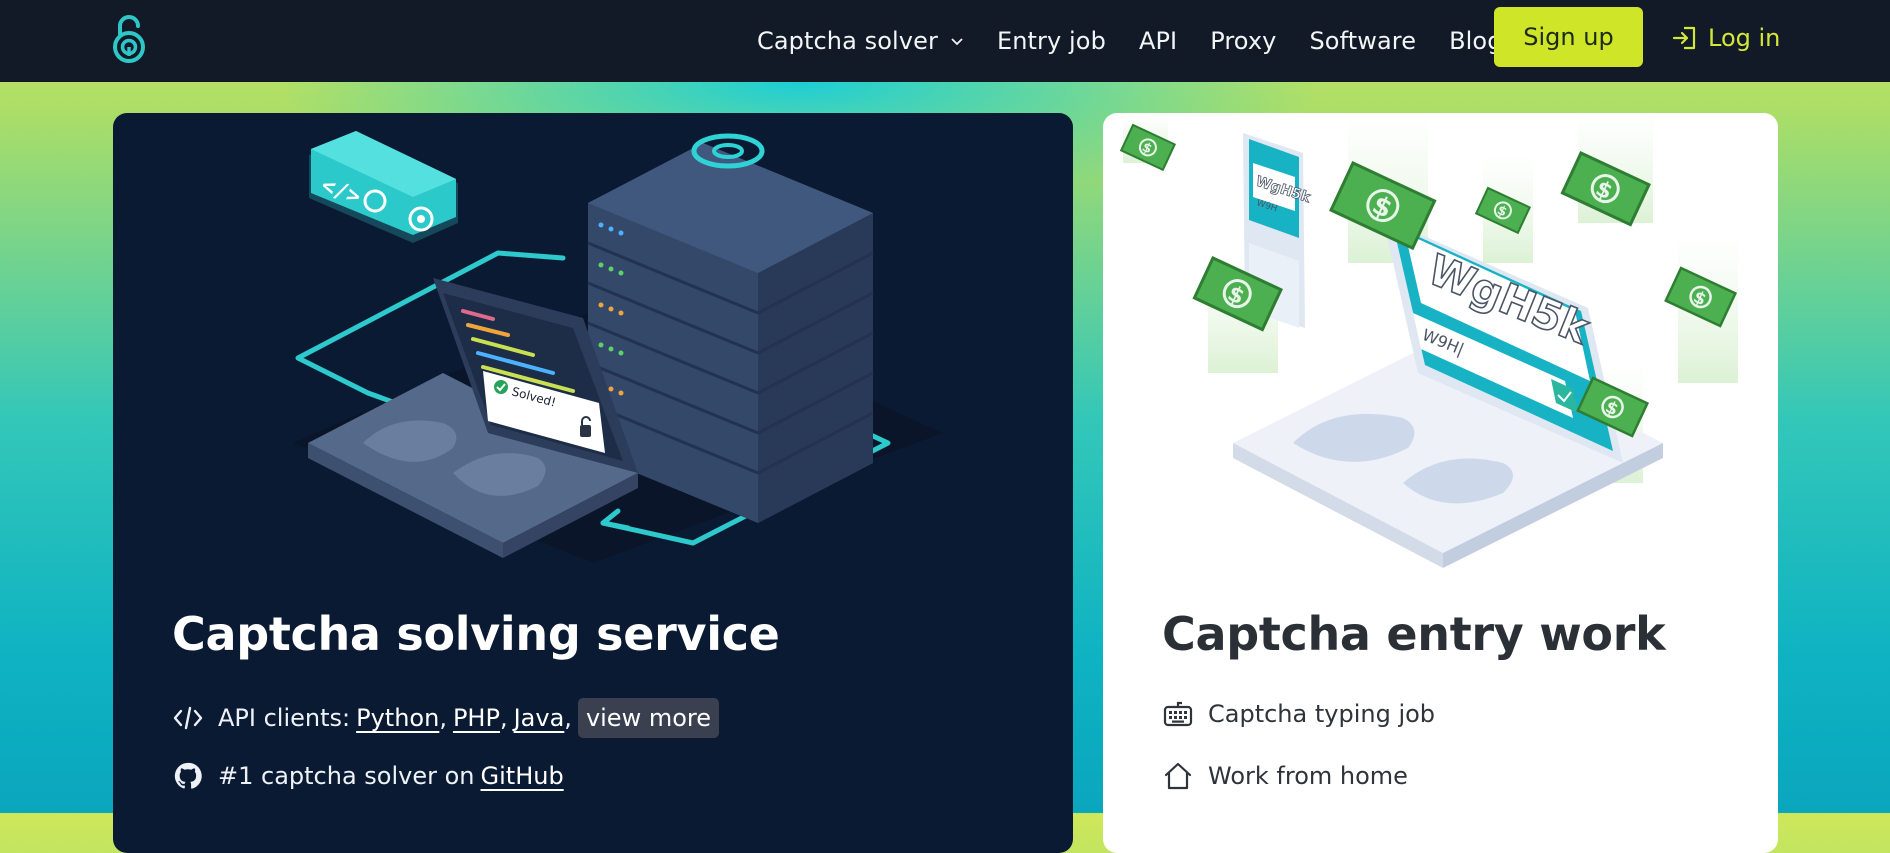 The image size is (1890, 853). What do you see at coordinates (1158, 41) in the screenshot?
I see `nav-item-api: API` at bounding box center [1158, 41].